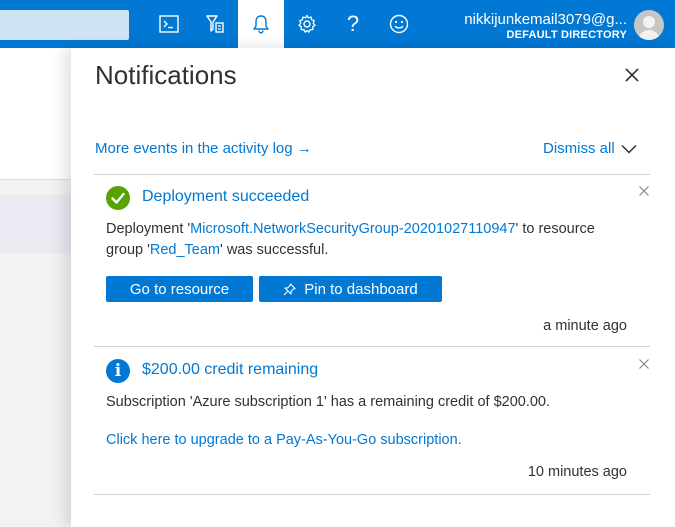 This screenshot has height=527, width=675. I want to click on success-check-icon, so click(118, 198).